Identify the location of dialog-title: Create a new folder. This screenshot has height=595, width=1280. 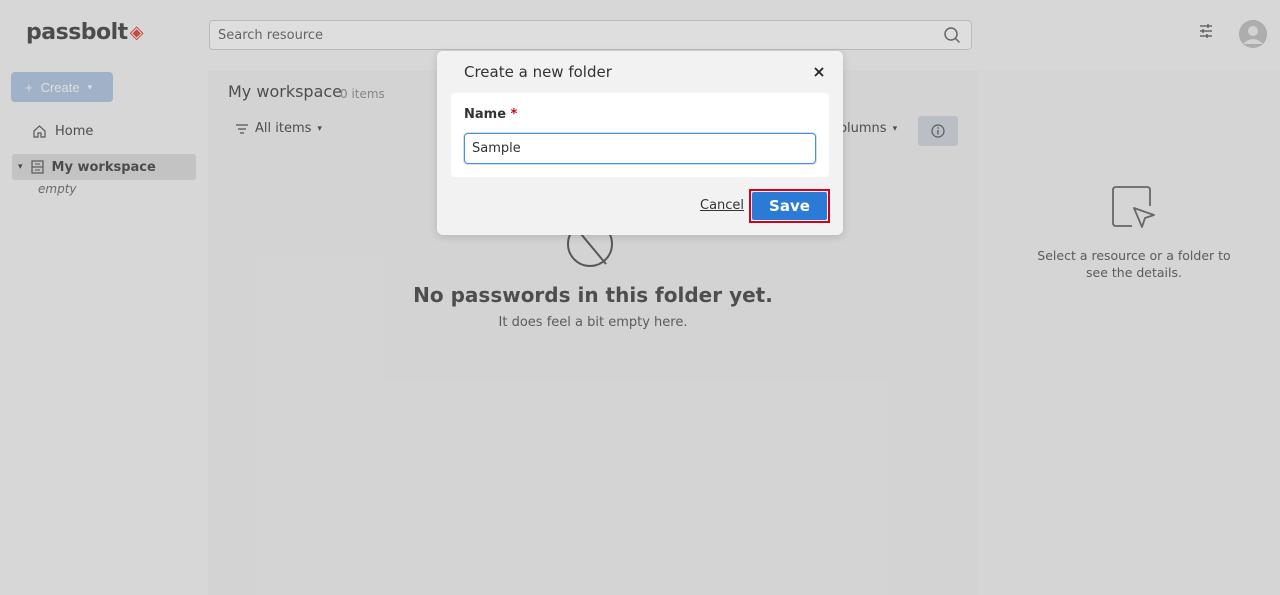
(538, 72).